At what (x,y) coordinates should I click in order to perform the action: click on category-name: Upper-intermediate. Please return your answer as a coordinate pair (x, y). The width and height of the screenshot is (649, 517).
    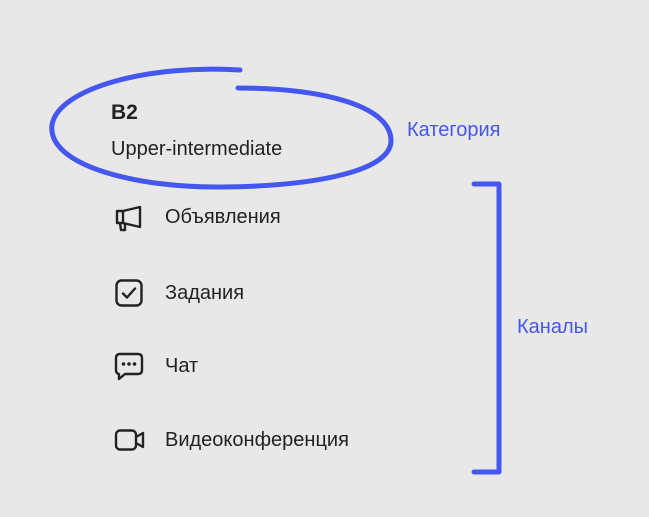
    Looking at the image, I should click on (197, 149).